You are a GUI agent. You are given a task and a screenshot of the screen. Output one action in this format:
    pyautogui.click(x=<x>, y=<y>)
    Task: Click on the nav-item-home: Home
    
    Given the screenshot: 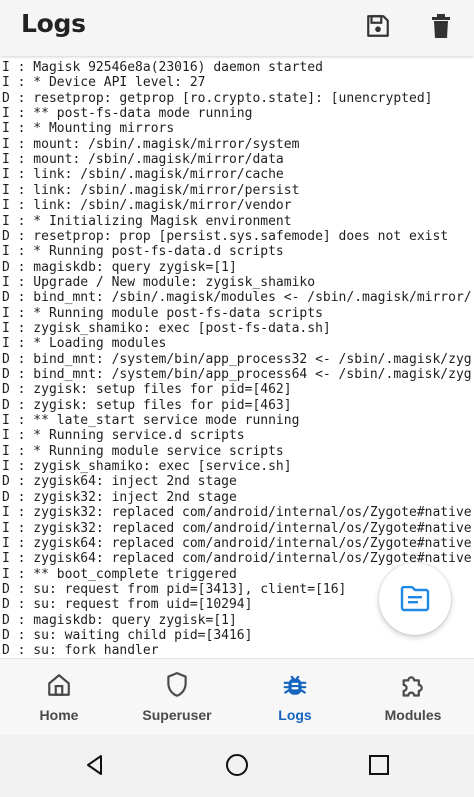 What is the action you would take?
    pyautogui.click(x=59, y=697)
    